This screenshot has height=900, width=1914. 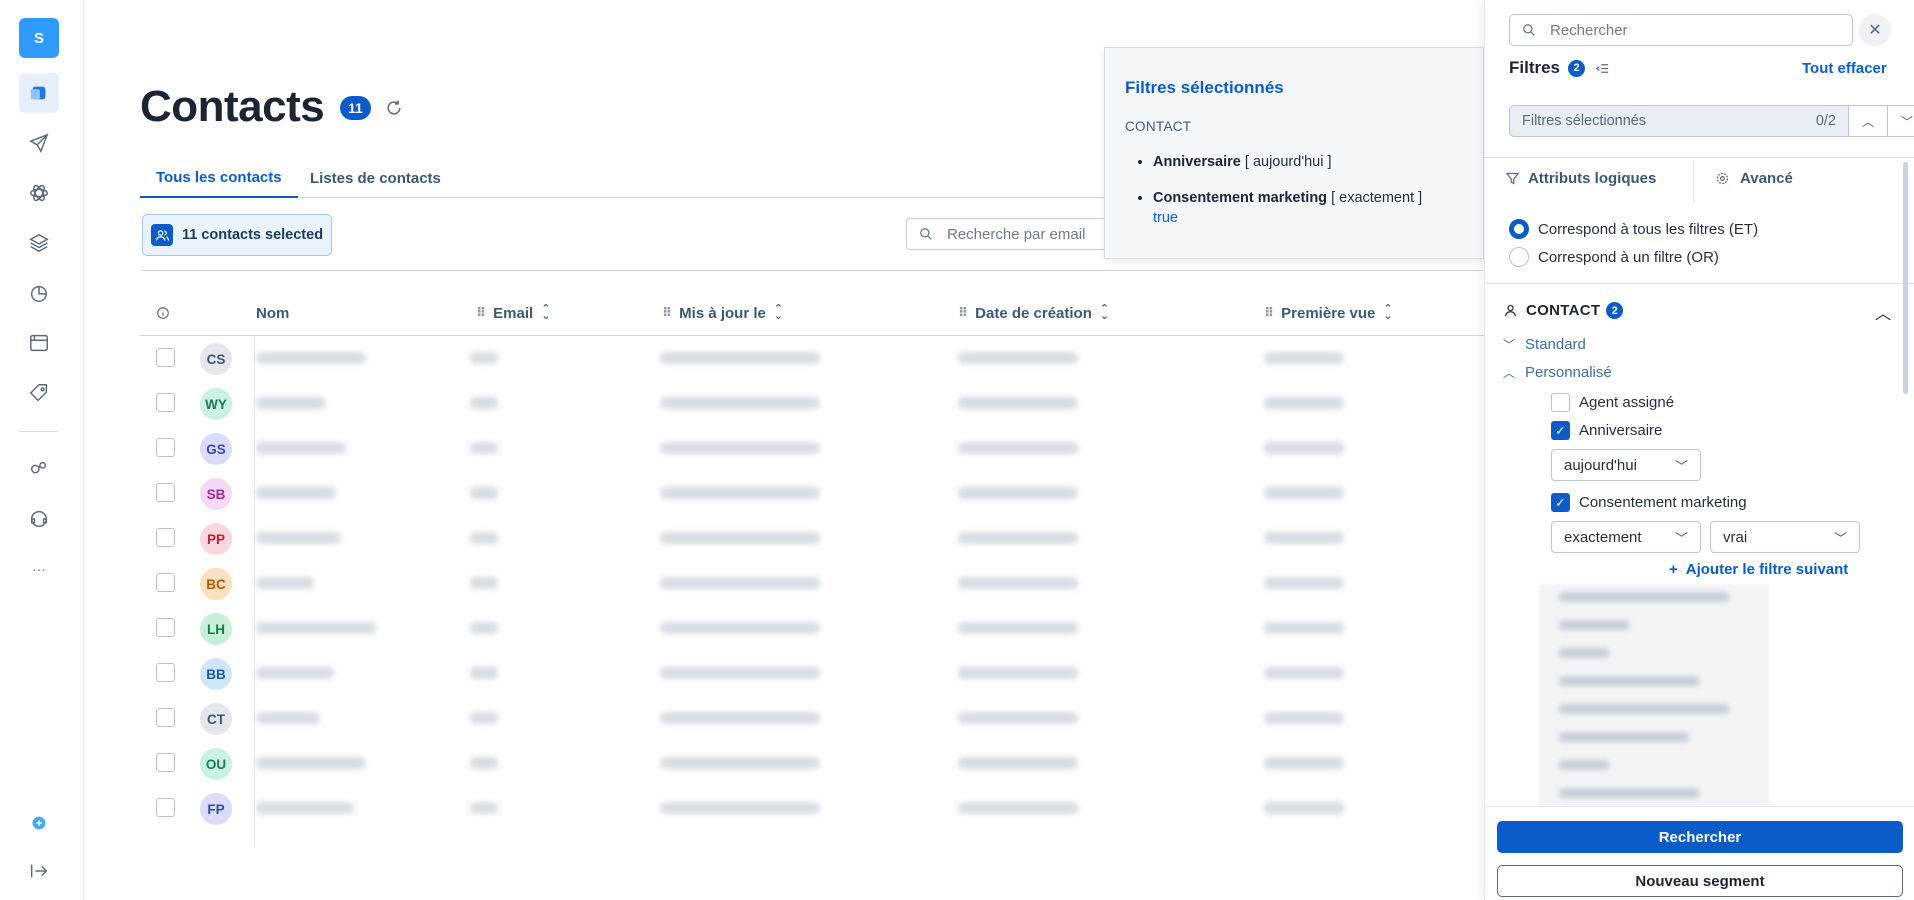 What do you see at coordinates (1905, 278) in the screenshot?
I see `panel-scrollbar` at bounding box center [1905, 278].